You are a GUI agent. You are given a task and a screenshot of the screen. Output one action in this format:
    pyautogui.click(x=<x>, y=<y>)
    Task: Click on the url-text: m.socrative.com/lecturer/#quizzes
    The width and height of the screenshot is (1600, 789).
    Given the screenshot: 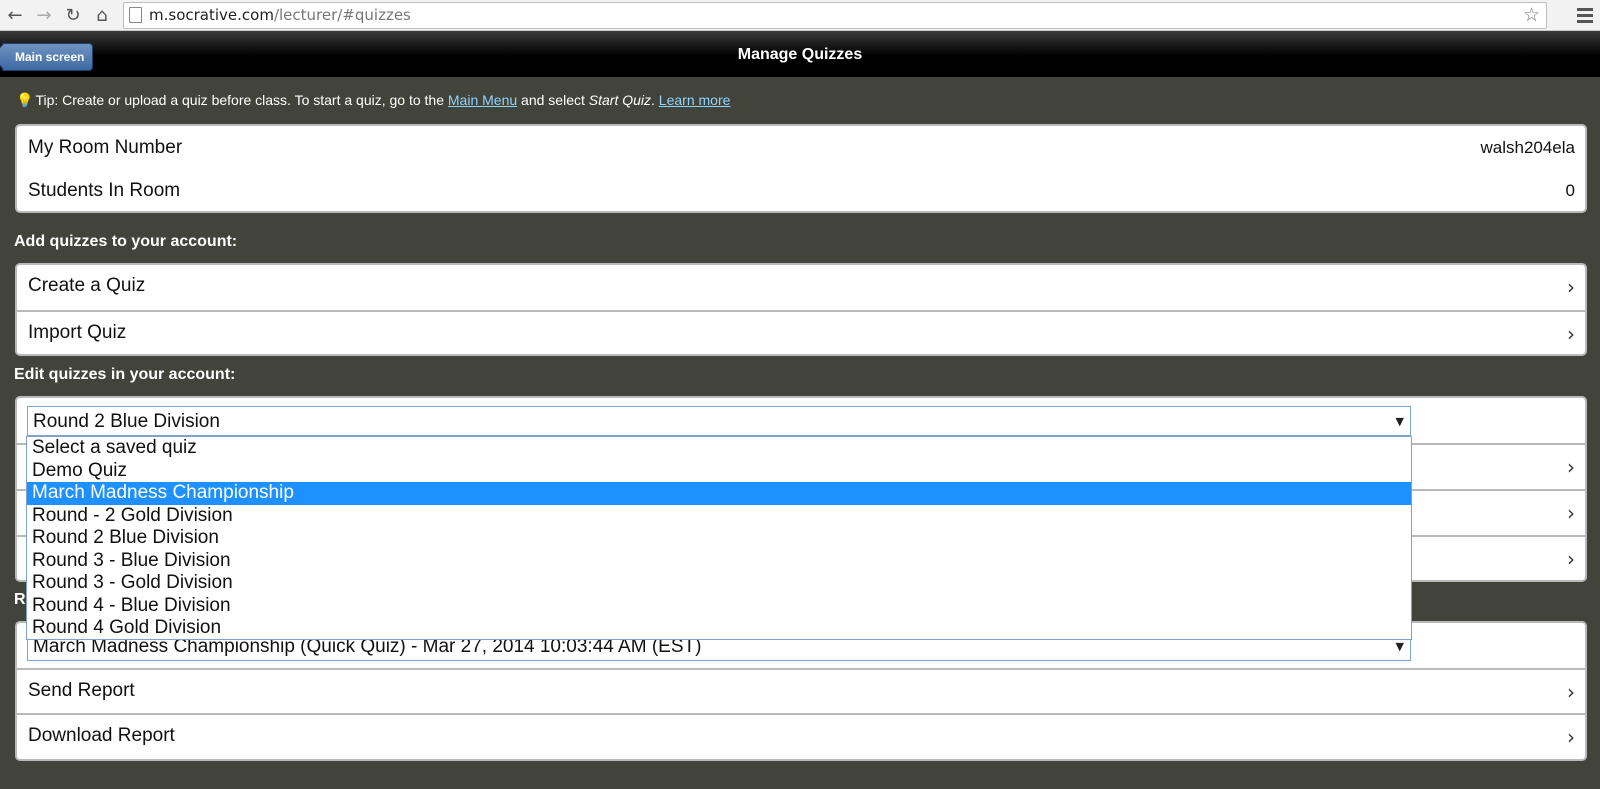 What is the action you would take?
    pyautogui.click(x=280, y=15)
    